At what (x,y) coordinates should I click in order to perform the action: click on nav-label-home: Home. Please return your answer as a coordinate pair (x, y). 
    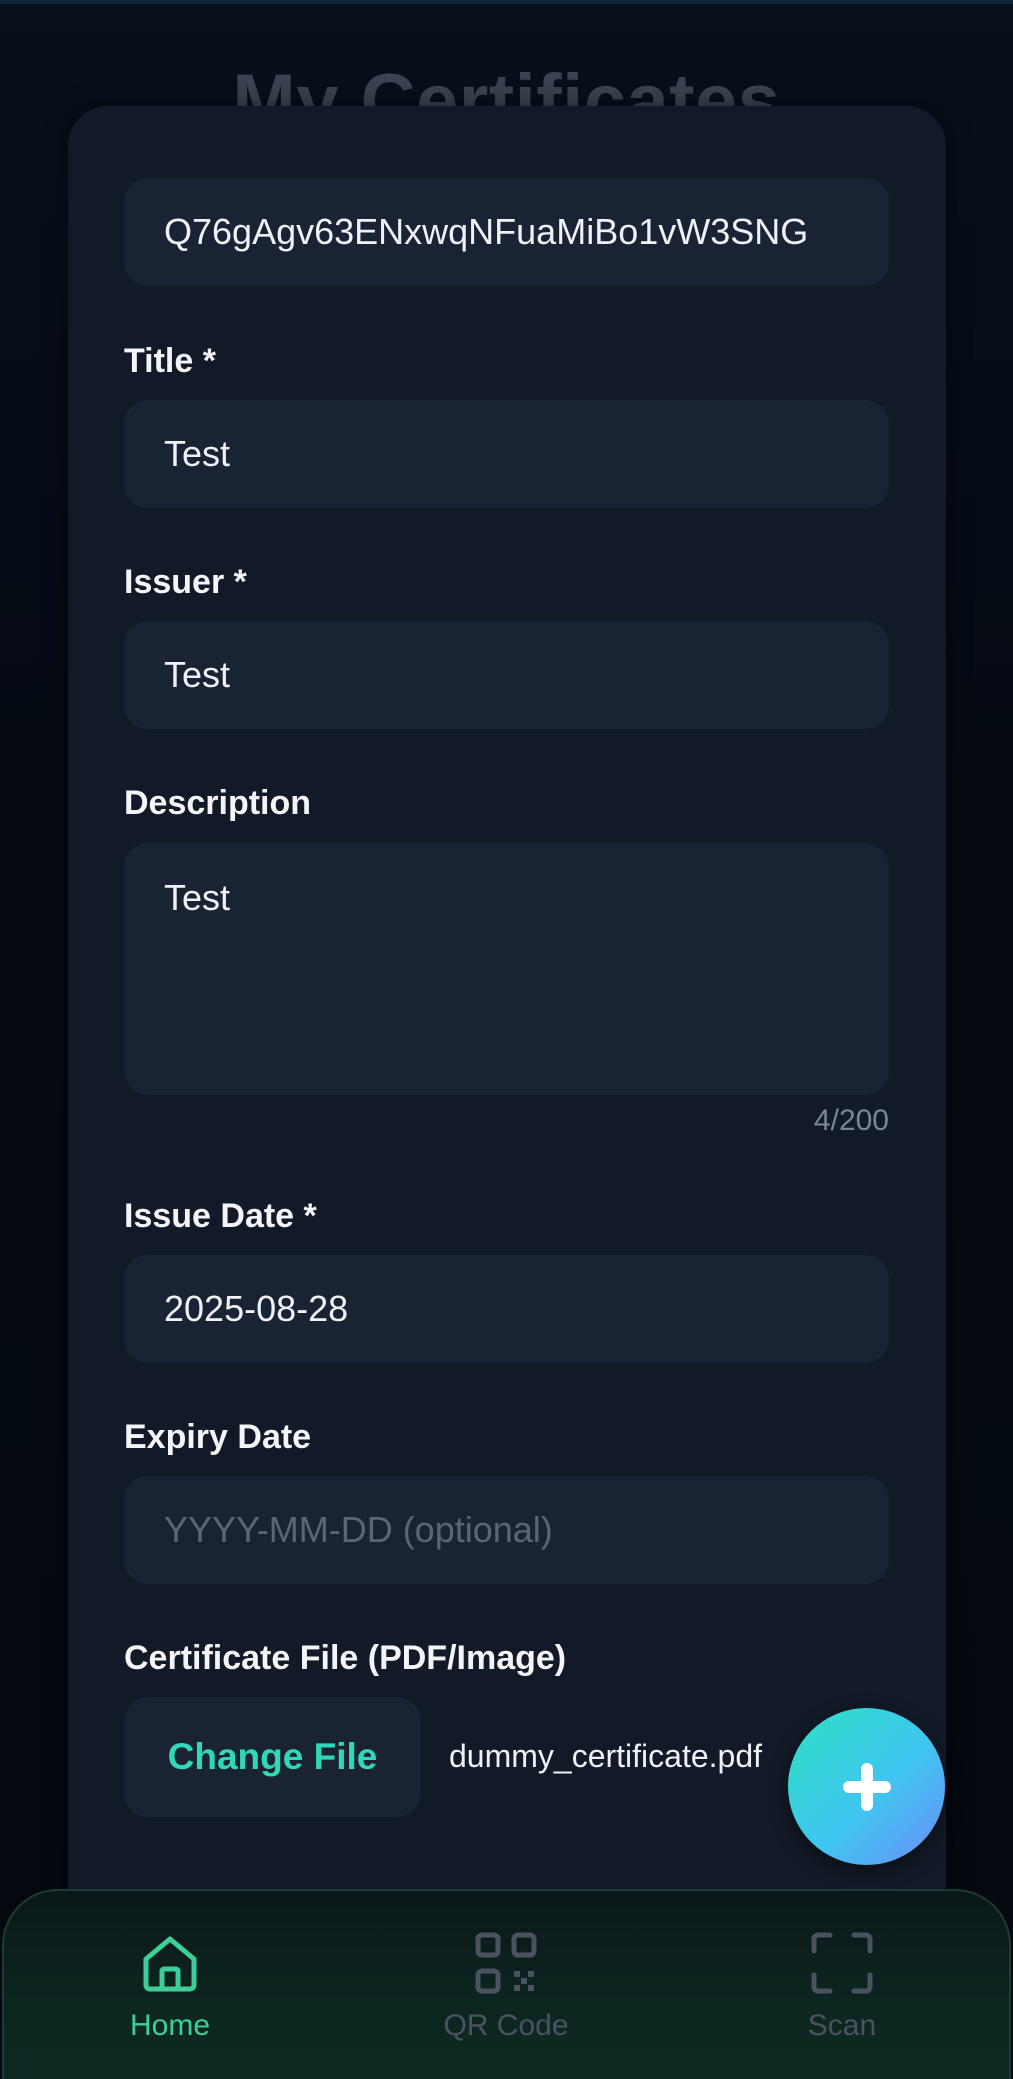
    Looking at the image, I should click on (170, 2025).